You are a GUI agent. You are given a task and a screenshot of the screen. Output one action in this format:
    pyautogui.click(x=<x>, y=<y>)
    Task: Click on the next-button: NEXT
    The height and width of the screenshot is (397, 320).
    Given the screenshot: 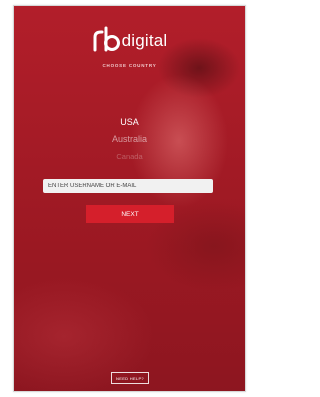 What is the action you would take?
    pyautogui.click(x=130, y=214)
    